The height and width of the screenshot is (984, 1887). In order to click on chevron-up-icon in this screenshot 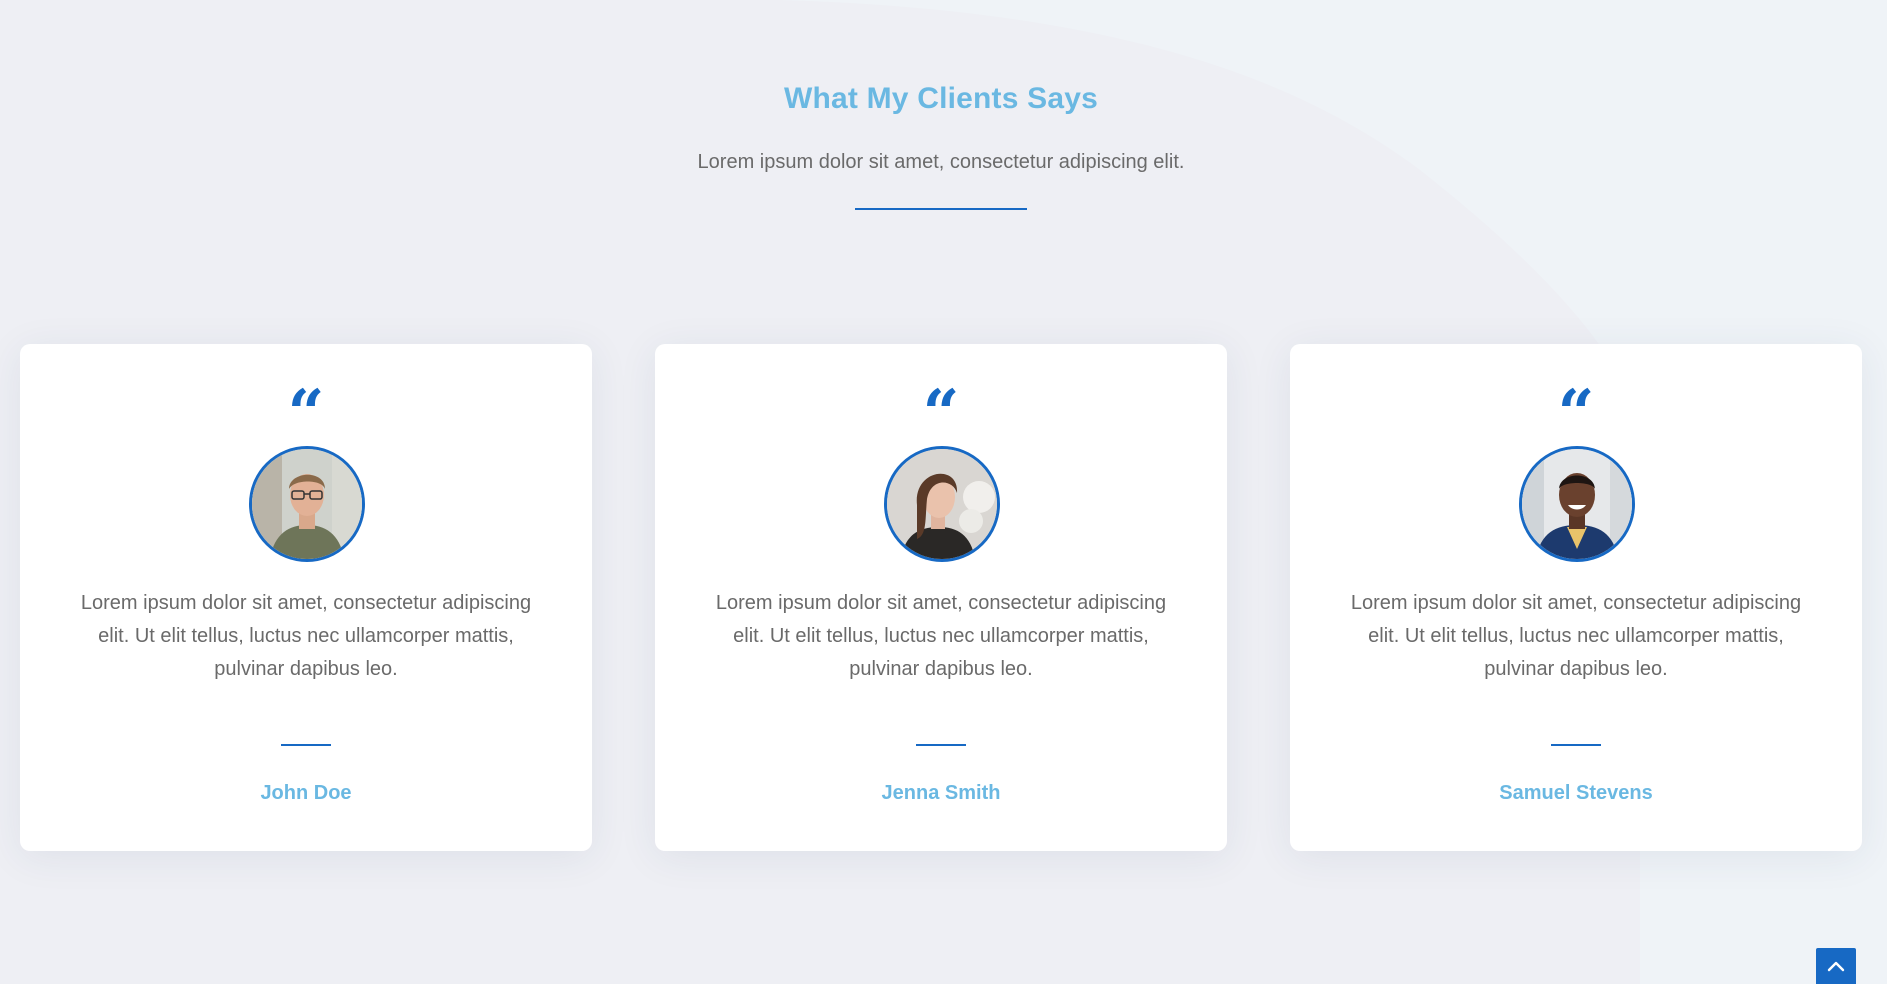, I will do `click(1836, 966)`.